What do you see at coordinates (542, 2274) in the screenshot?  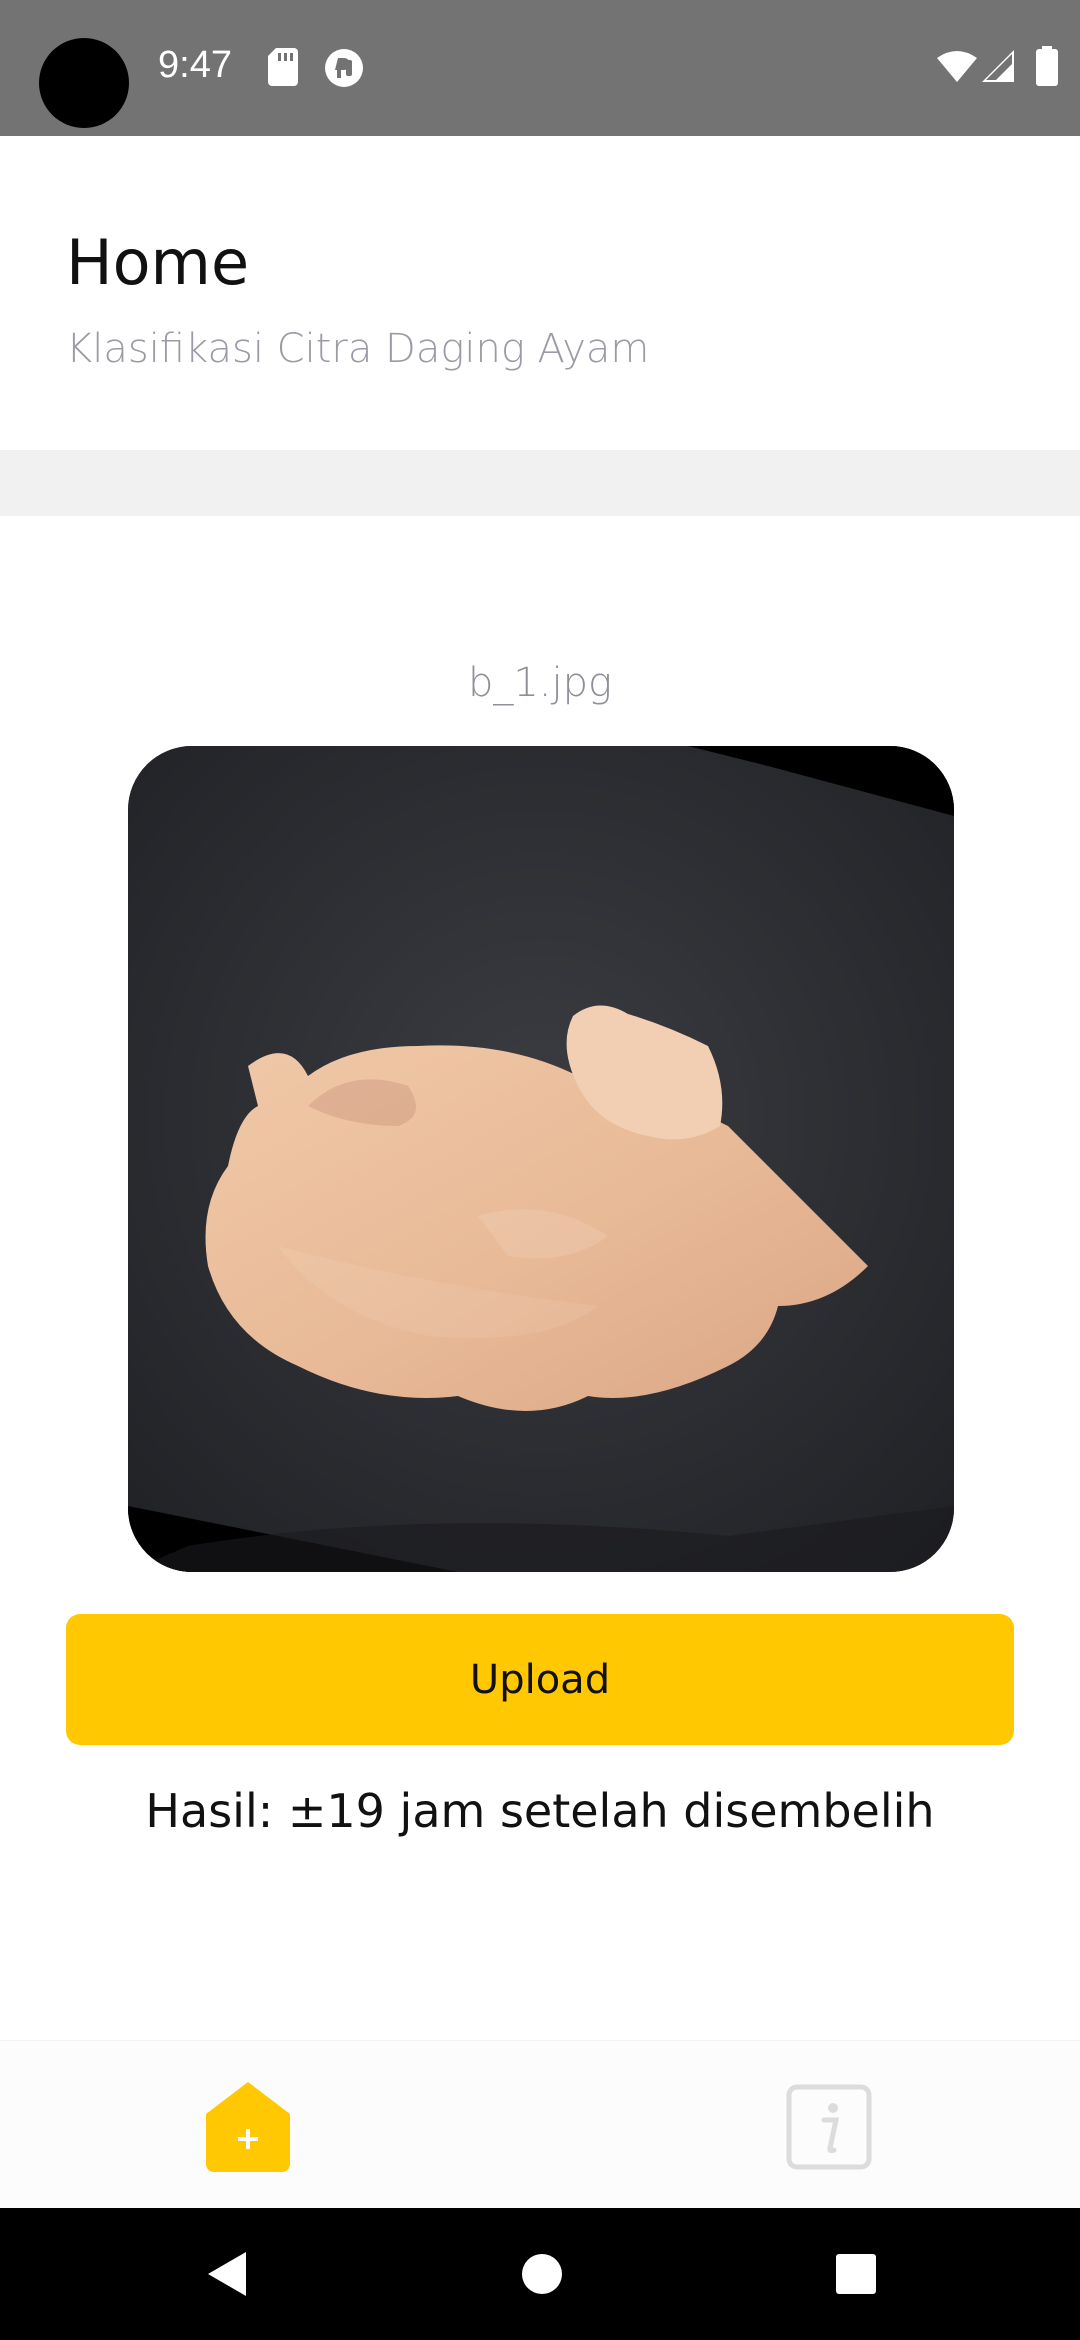 I see `home-circle-icon` at bounding box center [542, 2274].